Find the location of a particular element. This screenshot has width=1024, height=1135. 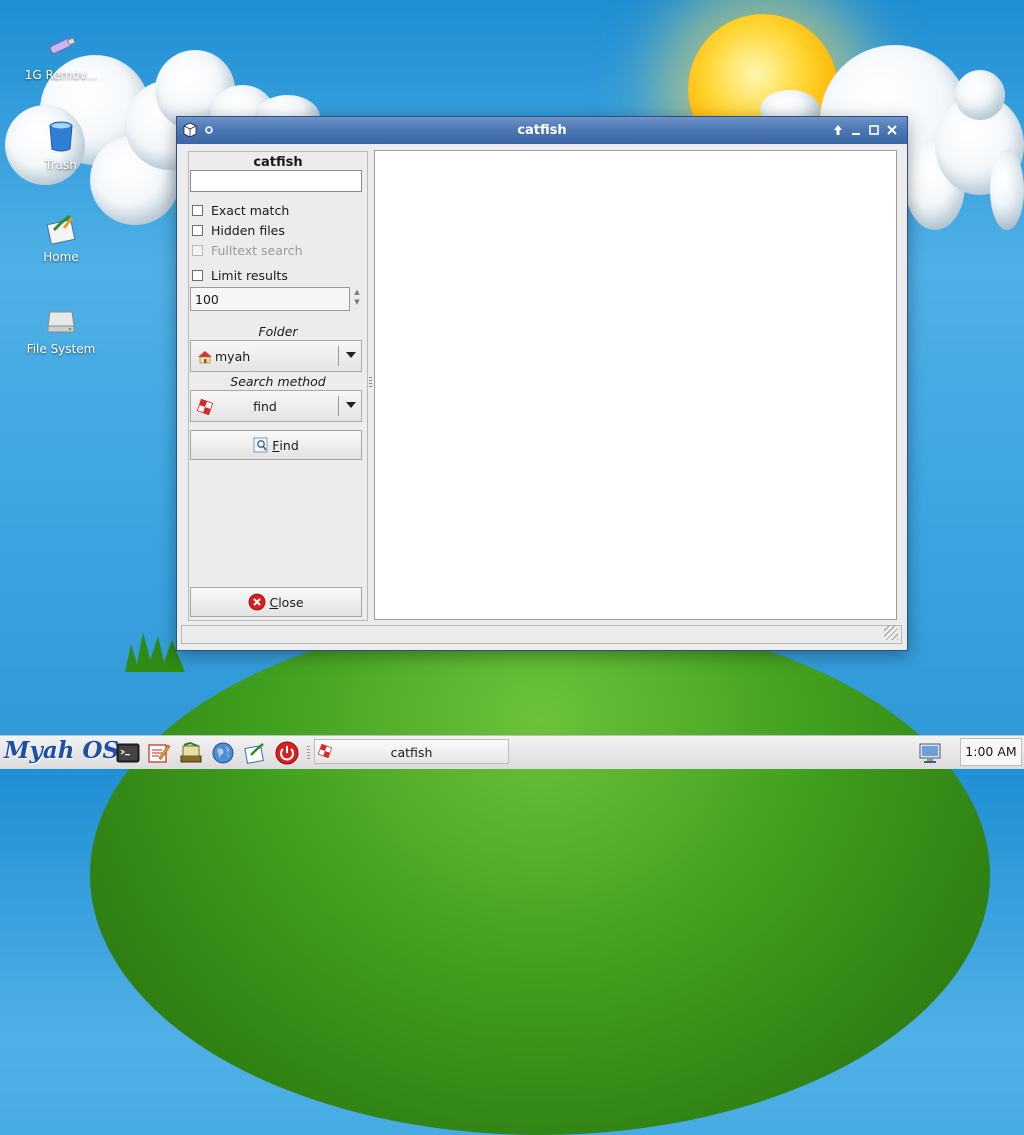

home-icon is located at coordinates (61, 229).